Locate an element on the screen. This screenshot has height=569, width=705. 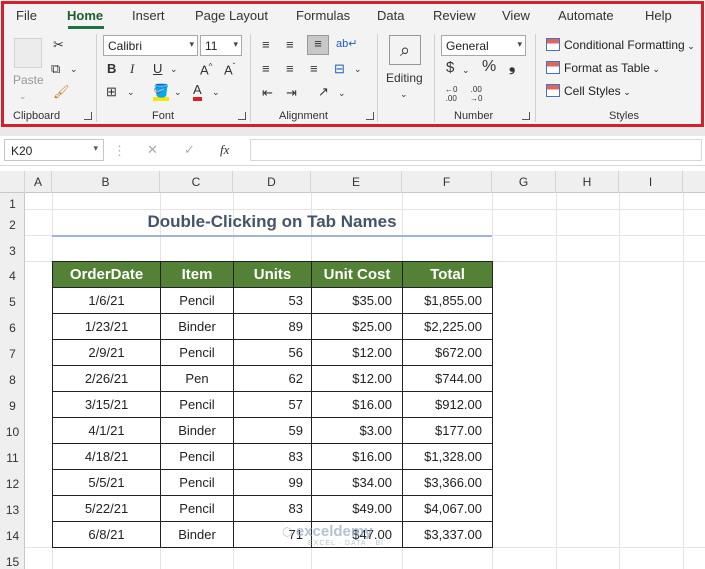
table-cell: $744.00 is located at coordinates (447, 378).